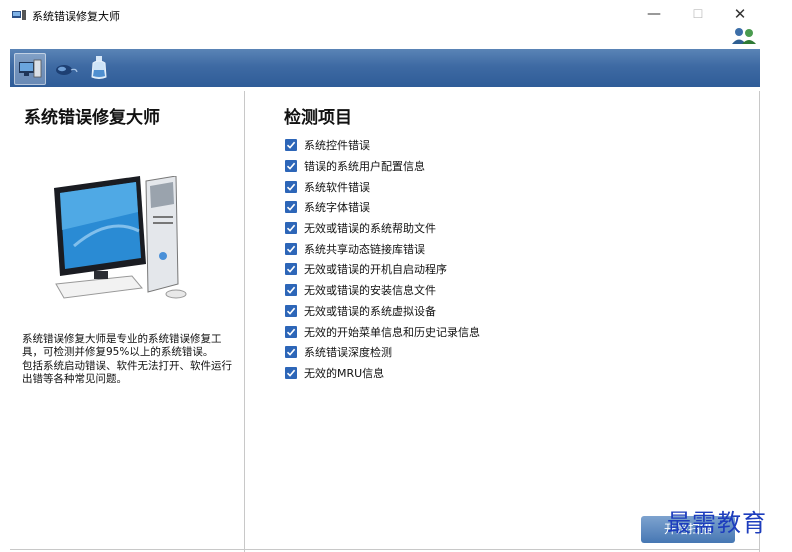 This screenshot has width=792, height=552. I want to click on section-title: 检测项目, so click(318, 118).